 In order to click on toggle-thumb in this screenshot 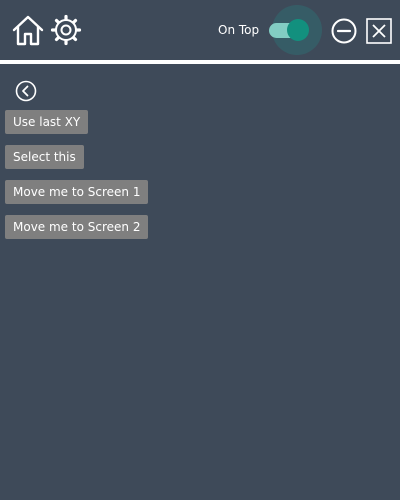, I will do `click(298, 30)`.